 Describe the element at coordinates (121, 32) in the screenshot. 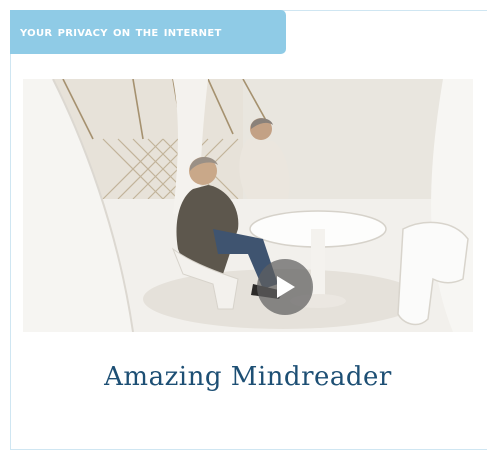

I see `section-tab-label: Your privacy on the internet` at that location.